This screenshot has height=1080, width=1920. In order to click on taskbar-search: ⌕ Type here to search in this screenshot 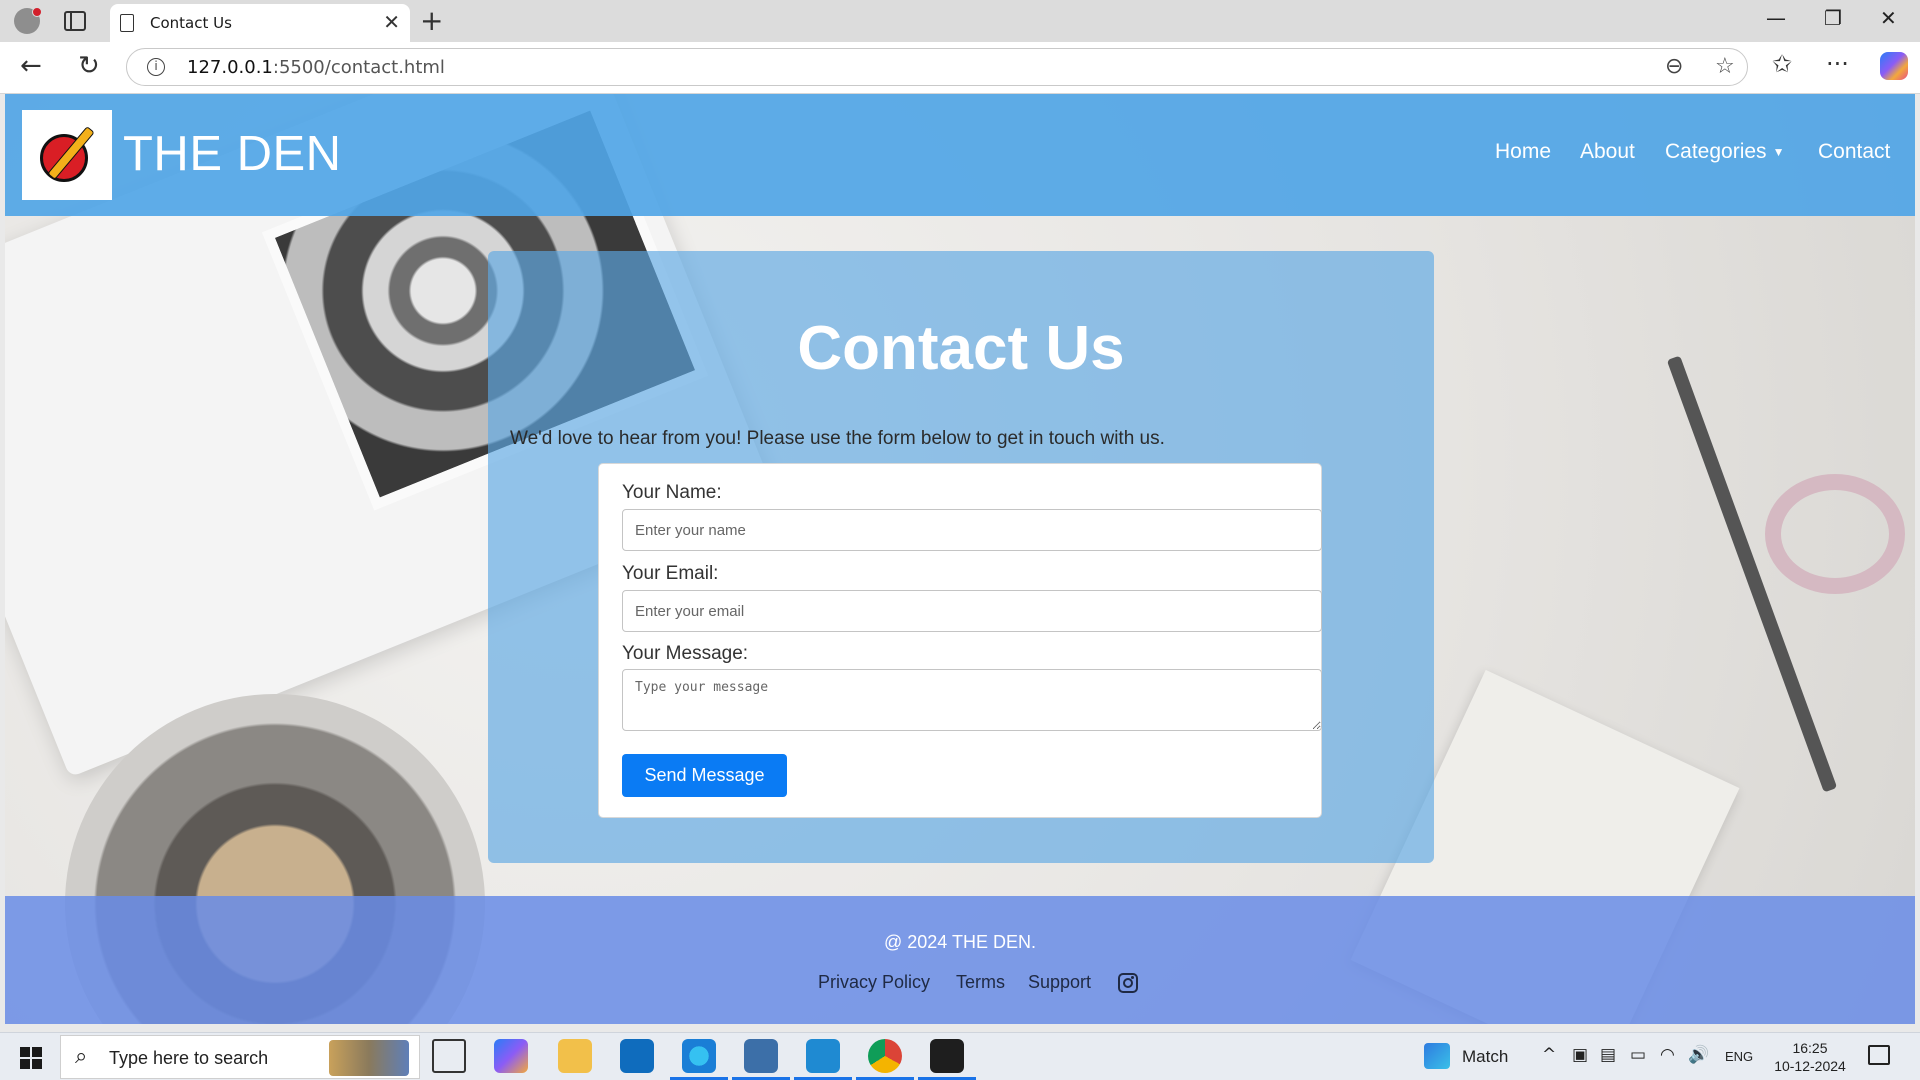, I will do `click(240, 1057)`.